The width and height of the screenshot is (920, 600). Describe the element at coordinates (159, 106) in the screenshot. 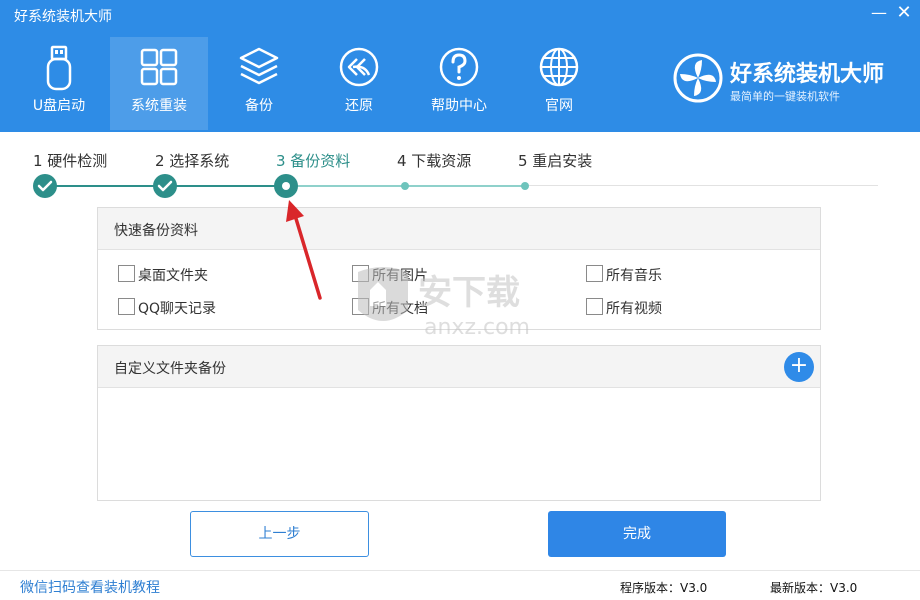

I see `nav-label: 系统重装` at that location.